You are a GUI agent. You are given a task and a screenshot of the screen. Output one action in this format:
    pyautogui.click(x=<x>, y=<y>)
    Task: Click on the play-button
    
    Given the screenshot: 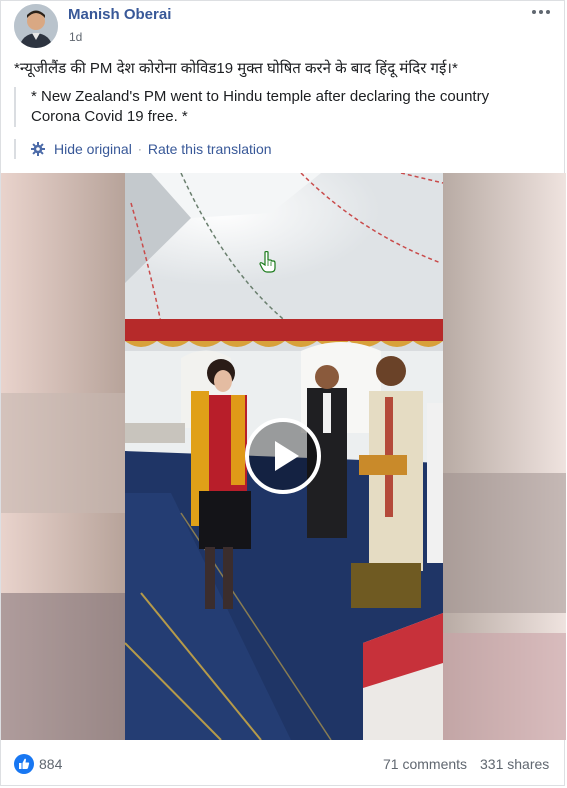 What is the action you would take?
    pyautogui.click(x=283, y=456)
    